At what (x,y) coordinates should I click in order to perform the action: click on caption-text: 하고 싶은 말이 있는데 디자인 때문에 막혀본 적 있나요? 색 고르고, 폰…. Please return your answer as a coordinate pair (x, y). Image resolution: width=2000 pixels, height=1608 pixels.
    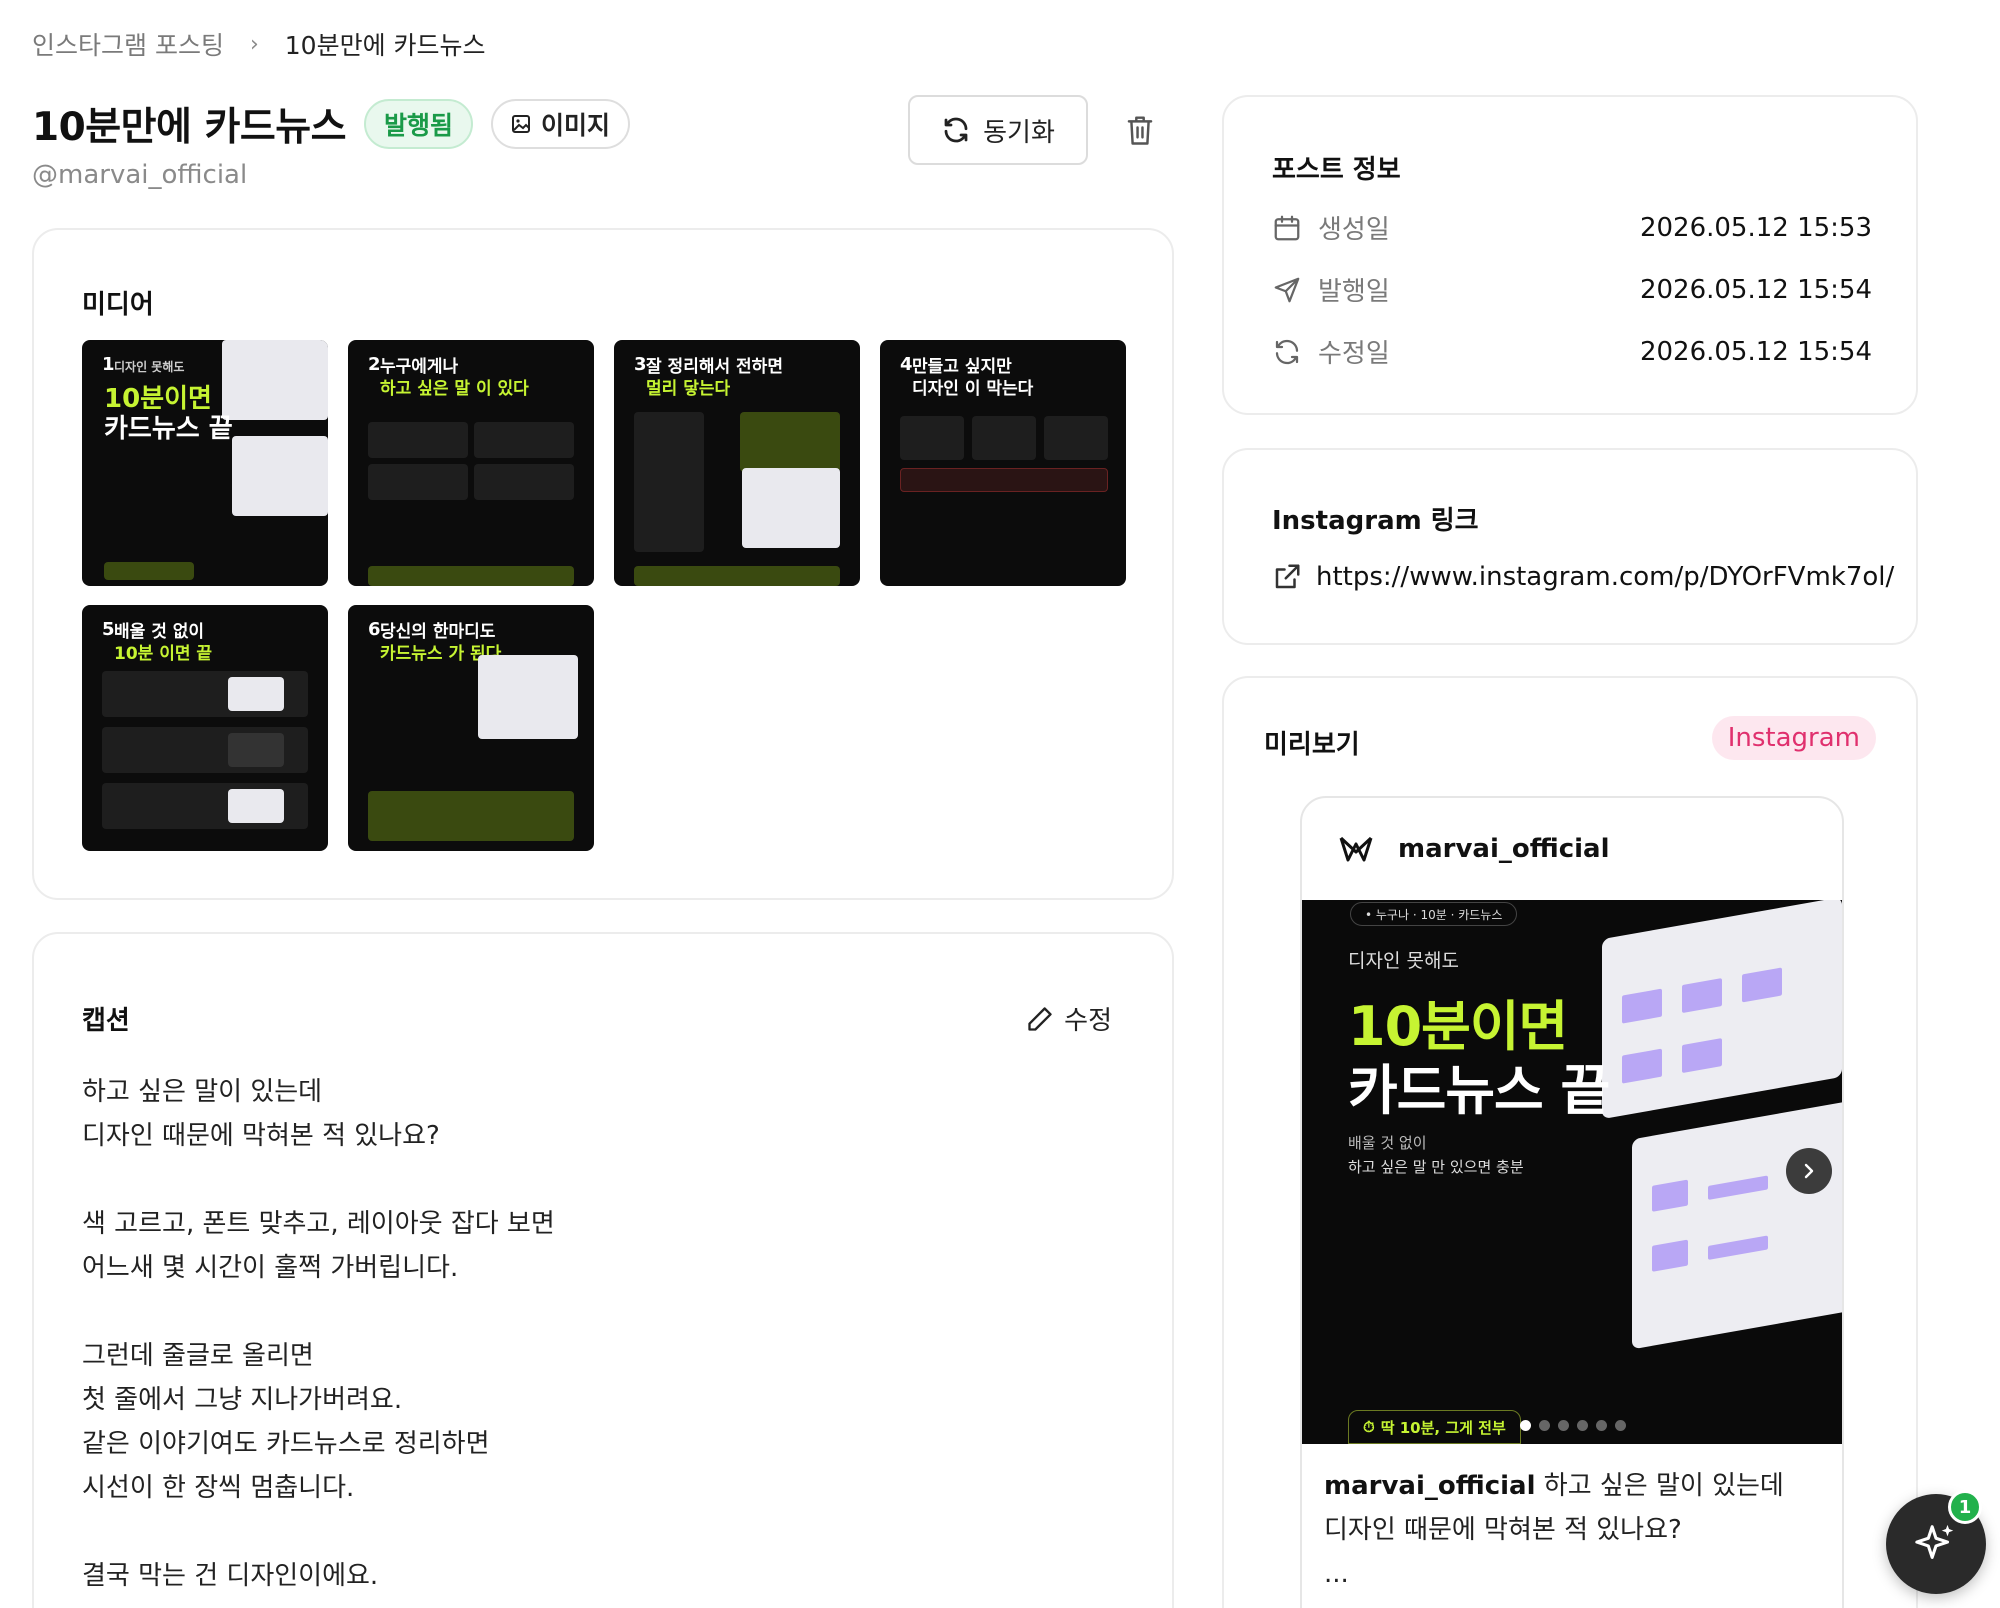
    Looking at the image, I should click on (318, 1334).